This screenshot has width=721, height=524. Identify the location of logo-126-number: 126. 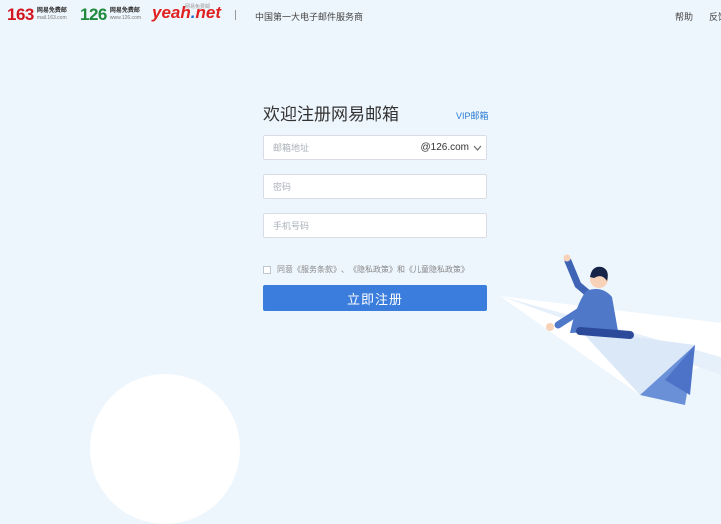
(93, 14).